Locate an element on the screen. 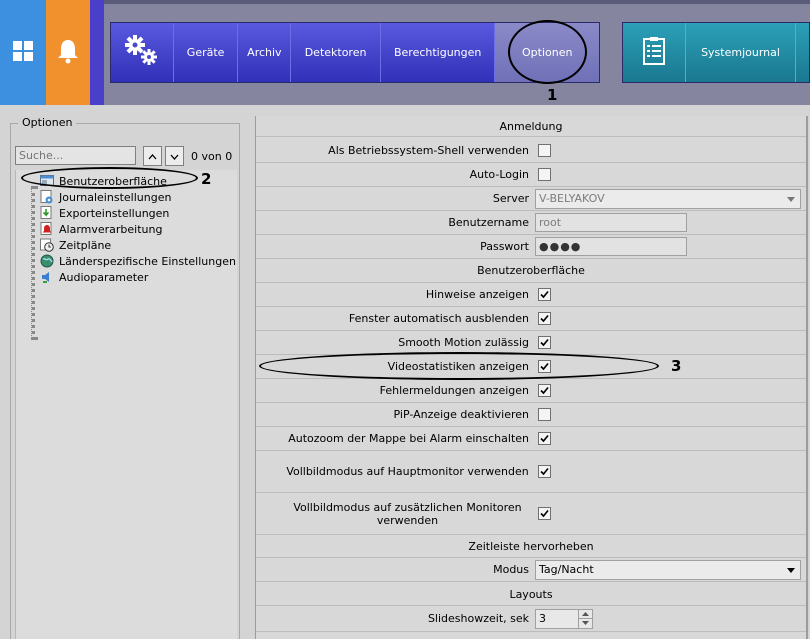  pip-deaktivieren-label: PiP-Anzeige deaktivieren is located at coordinates (461, 414).